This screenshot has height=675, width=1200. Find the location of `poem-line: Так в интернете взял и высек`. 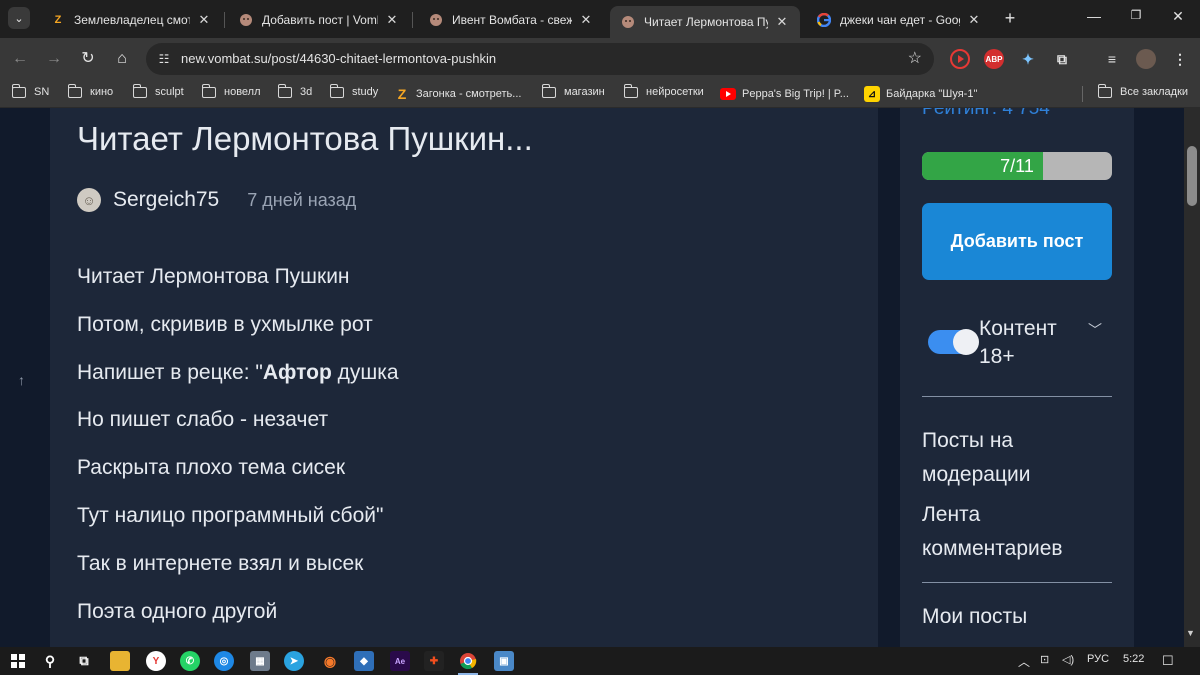

poem-line: Так в интернете взял и высек is located at coordinates (220, 563).